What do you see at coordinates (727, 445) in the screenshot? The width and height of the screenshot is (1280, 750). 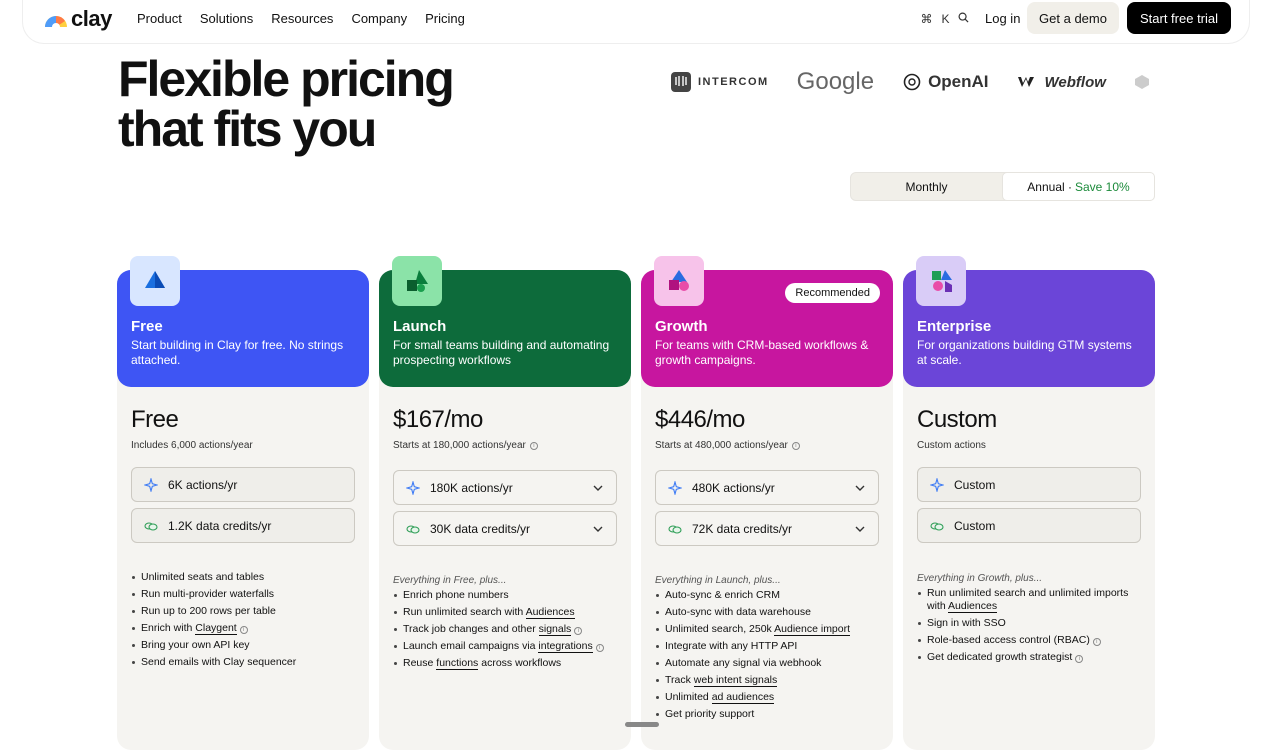 I see `plan-price-sub: Starts at 480,000 actions/year i` at bounding box center [727, 445].